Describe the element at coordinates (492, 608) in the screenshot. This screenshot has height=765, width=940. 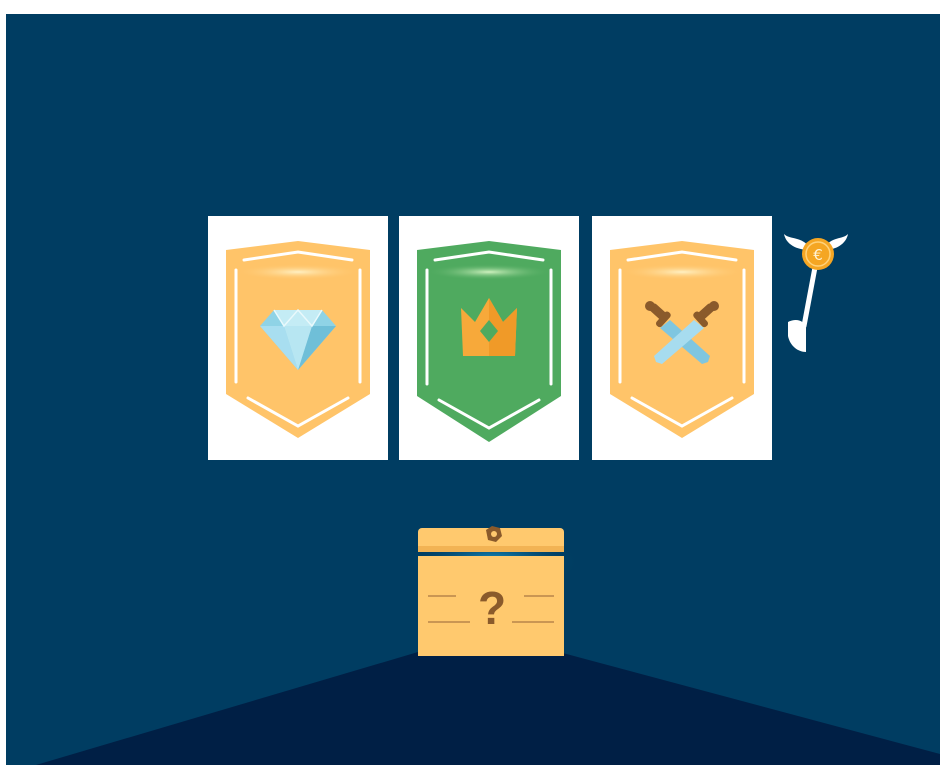
I see `mystery-mark: ?` at that location.